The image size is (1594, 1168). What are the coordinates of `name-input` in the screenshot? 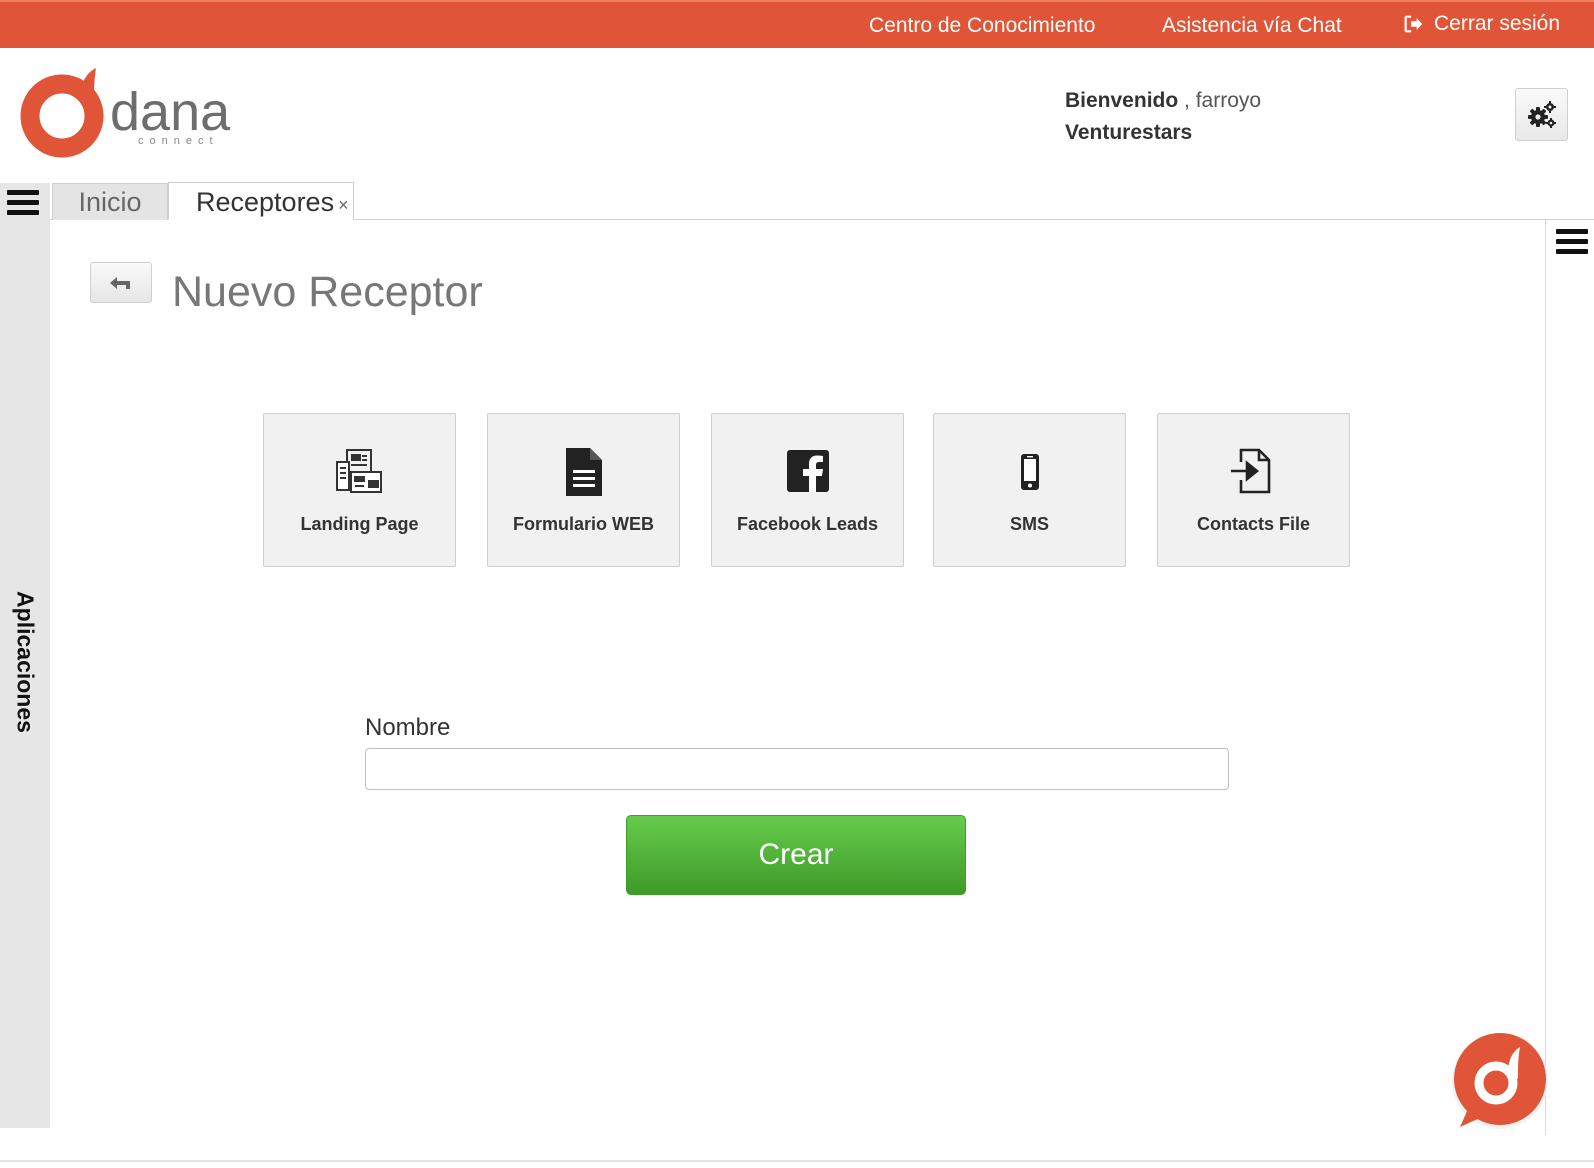 It's located at (797, 769).